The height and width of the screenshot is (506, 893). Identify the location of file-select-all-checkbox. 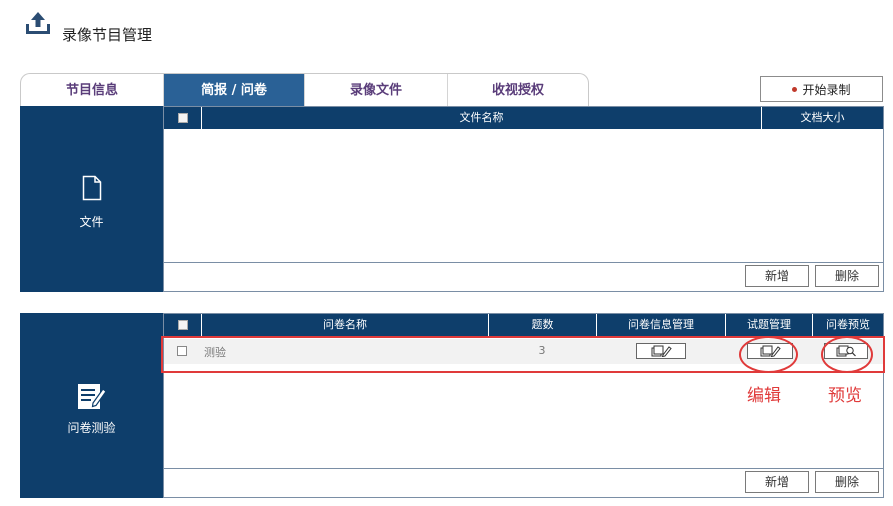
(182, 118).